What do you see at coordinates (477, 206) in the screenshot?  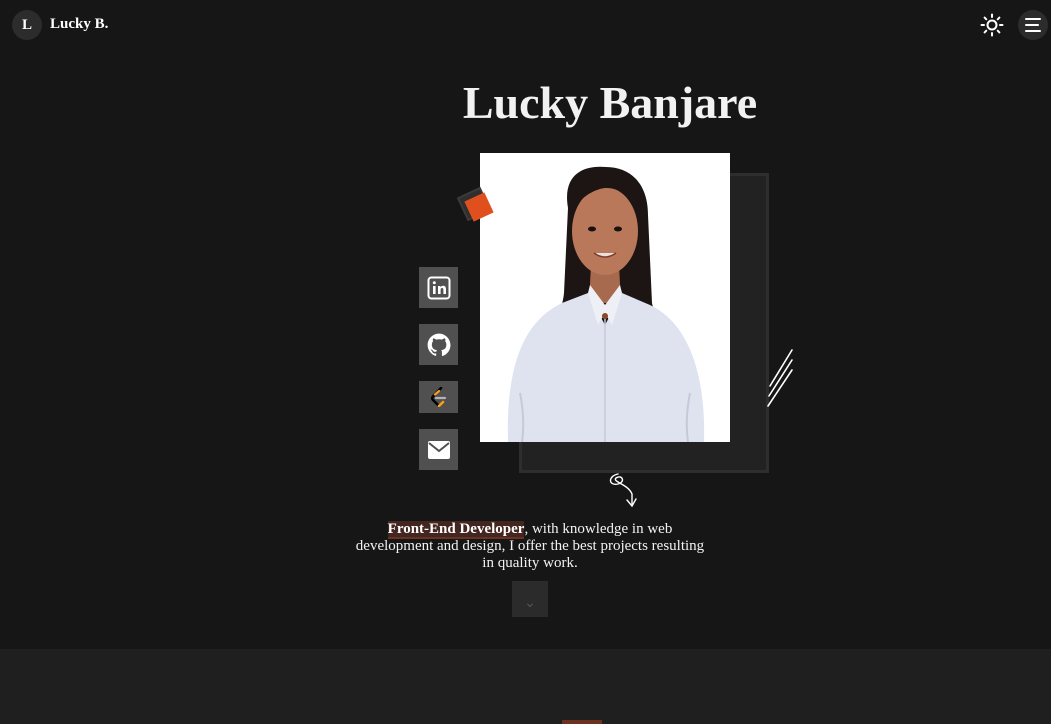 I see `decorative-orange-square` at bounding box center [477, 206].